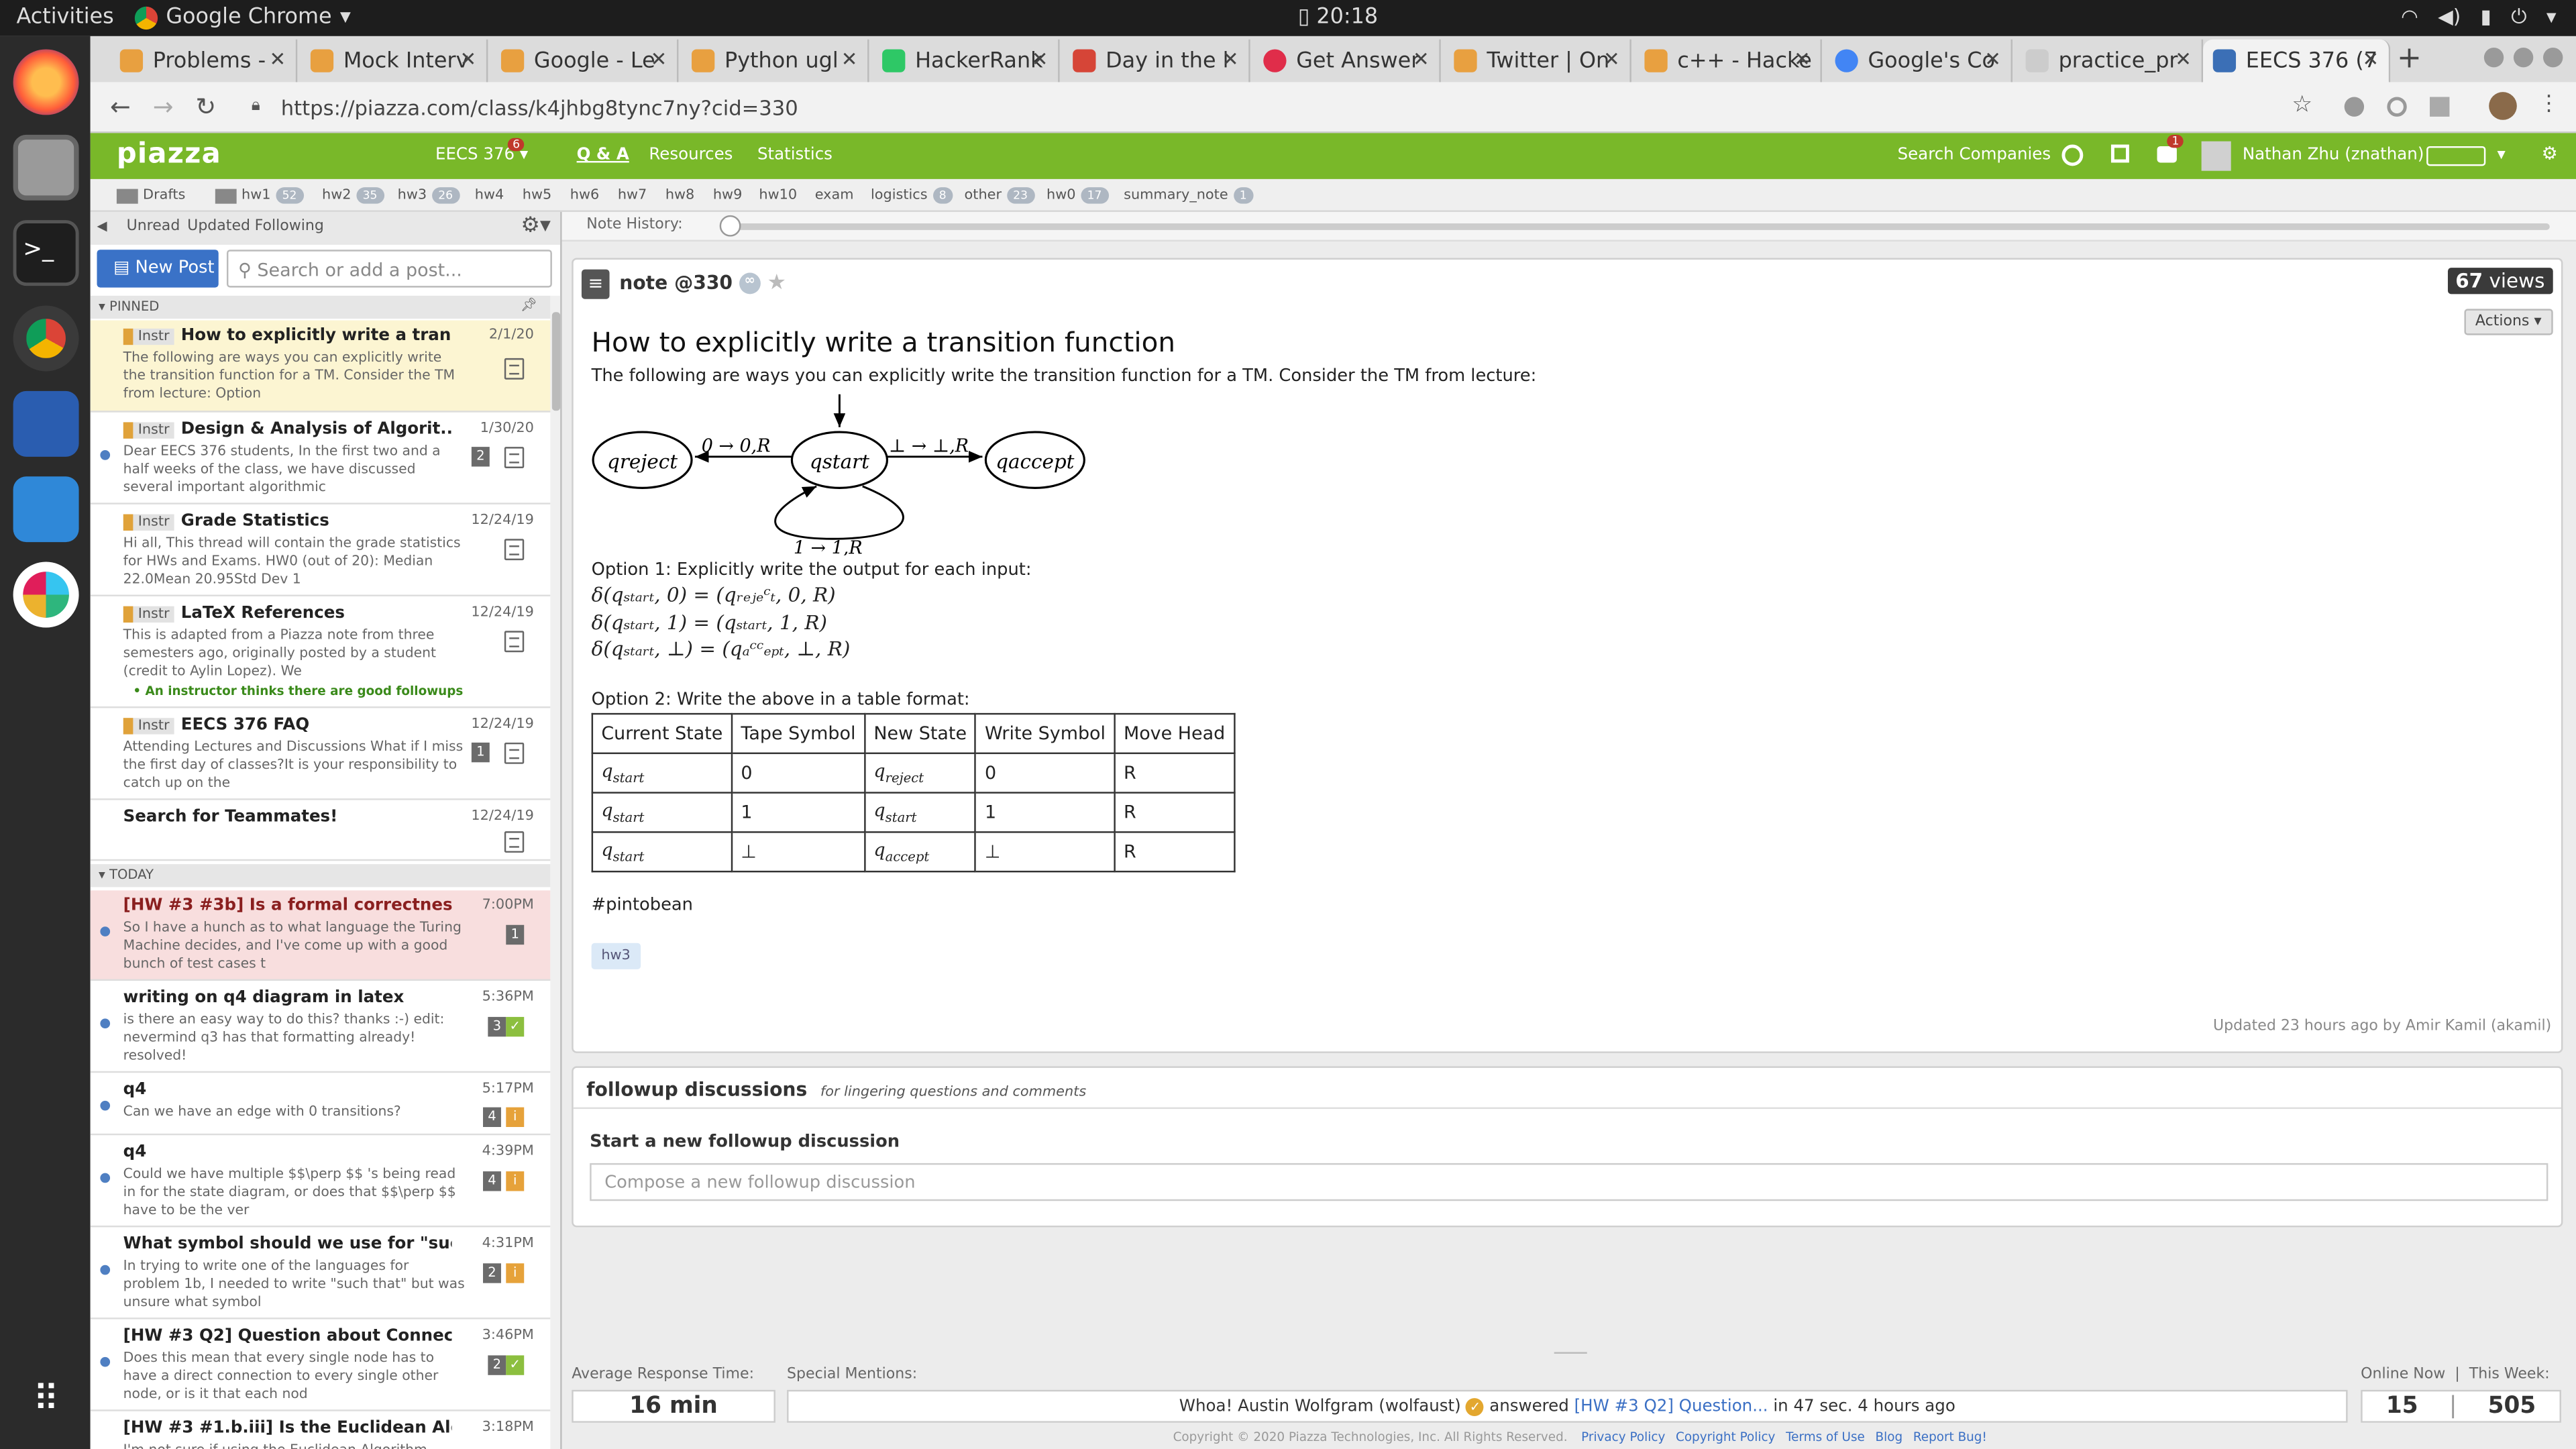 This screenshot has height=1449, width=2576. I want to click on browser-tab: Python ugl ✕, so click(775, 61).